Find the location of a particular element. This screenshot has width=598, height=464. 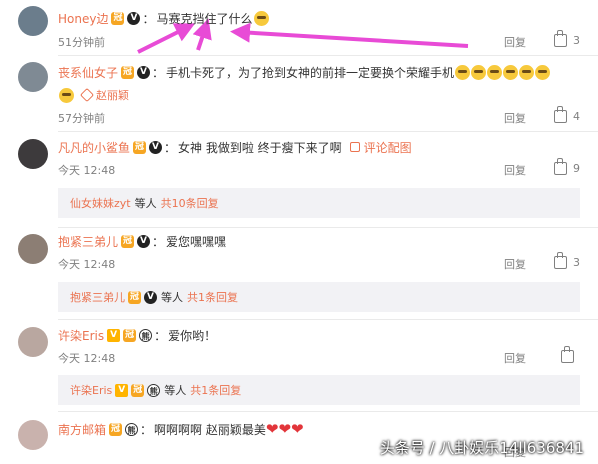

comment-text: 爱你哟！ is located at coordinates (192, 335).